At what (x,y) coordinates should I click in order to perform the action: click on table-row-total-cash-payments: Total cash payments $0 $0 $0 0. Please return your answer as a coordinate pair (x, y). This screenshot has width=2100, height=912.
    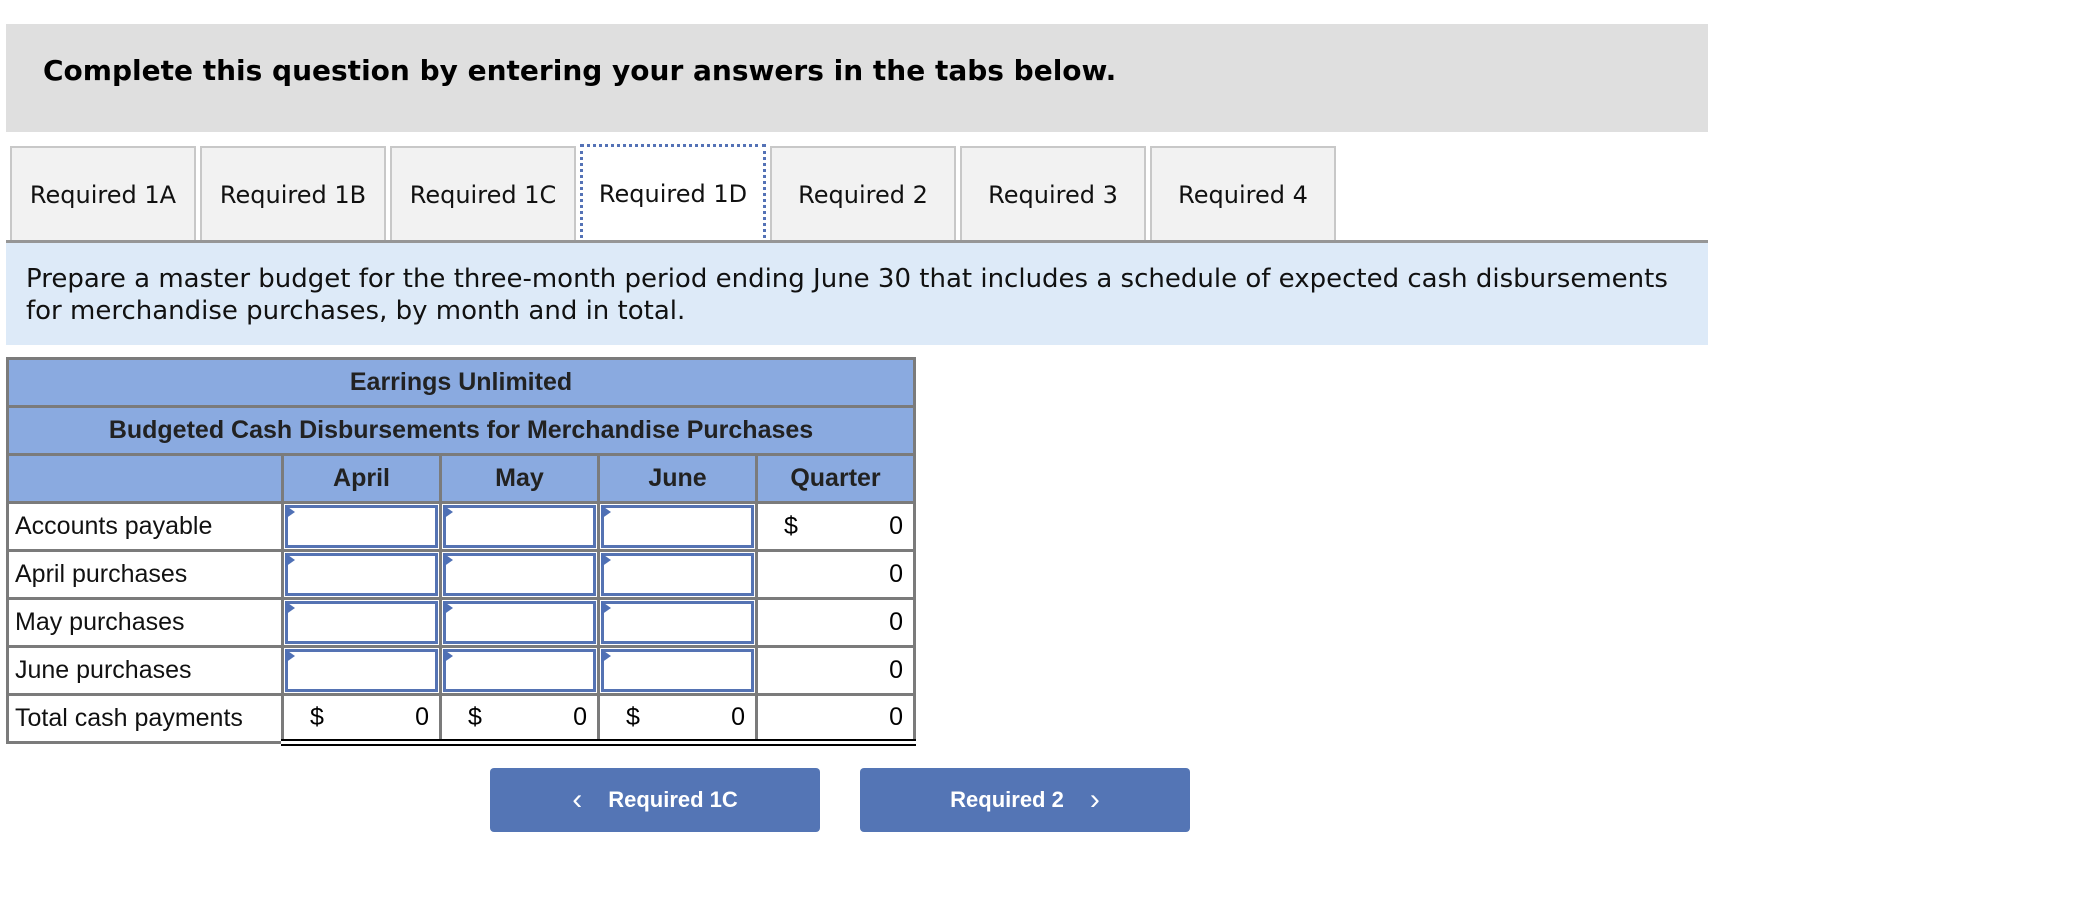
    Looking at the image, I should click on (461, 719).